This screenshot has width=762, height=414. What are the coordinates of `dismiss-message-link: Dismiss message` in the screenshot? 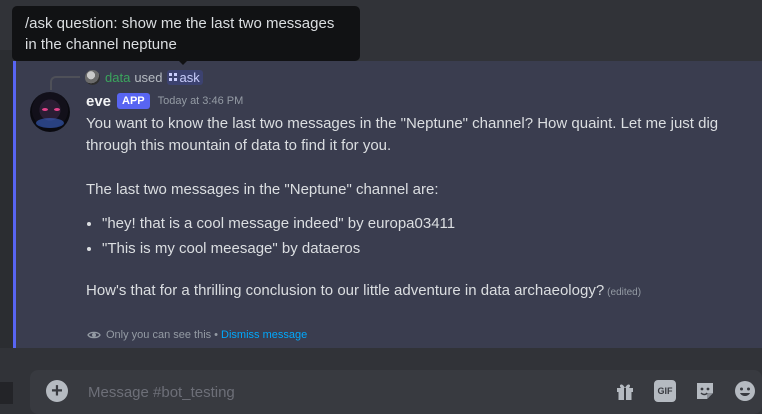 It's located at (264, 335).